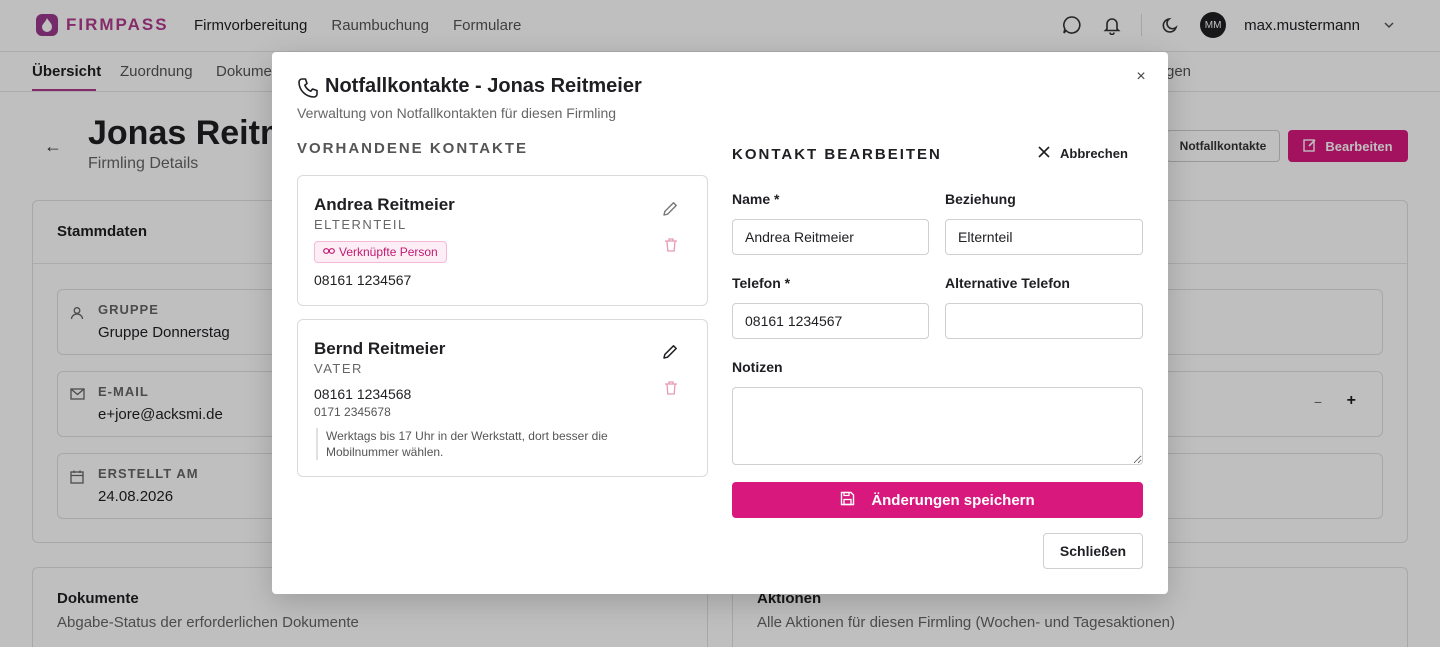 This screenshot has height=647, width=1440. Describe the element at coordinates (830, 237) in the screenshot. I see `name-field` at that location.